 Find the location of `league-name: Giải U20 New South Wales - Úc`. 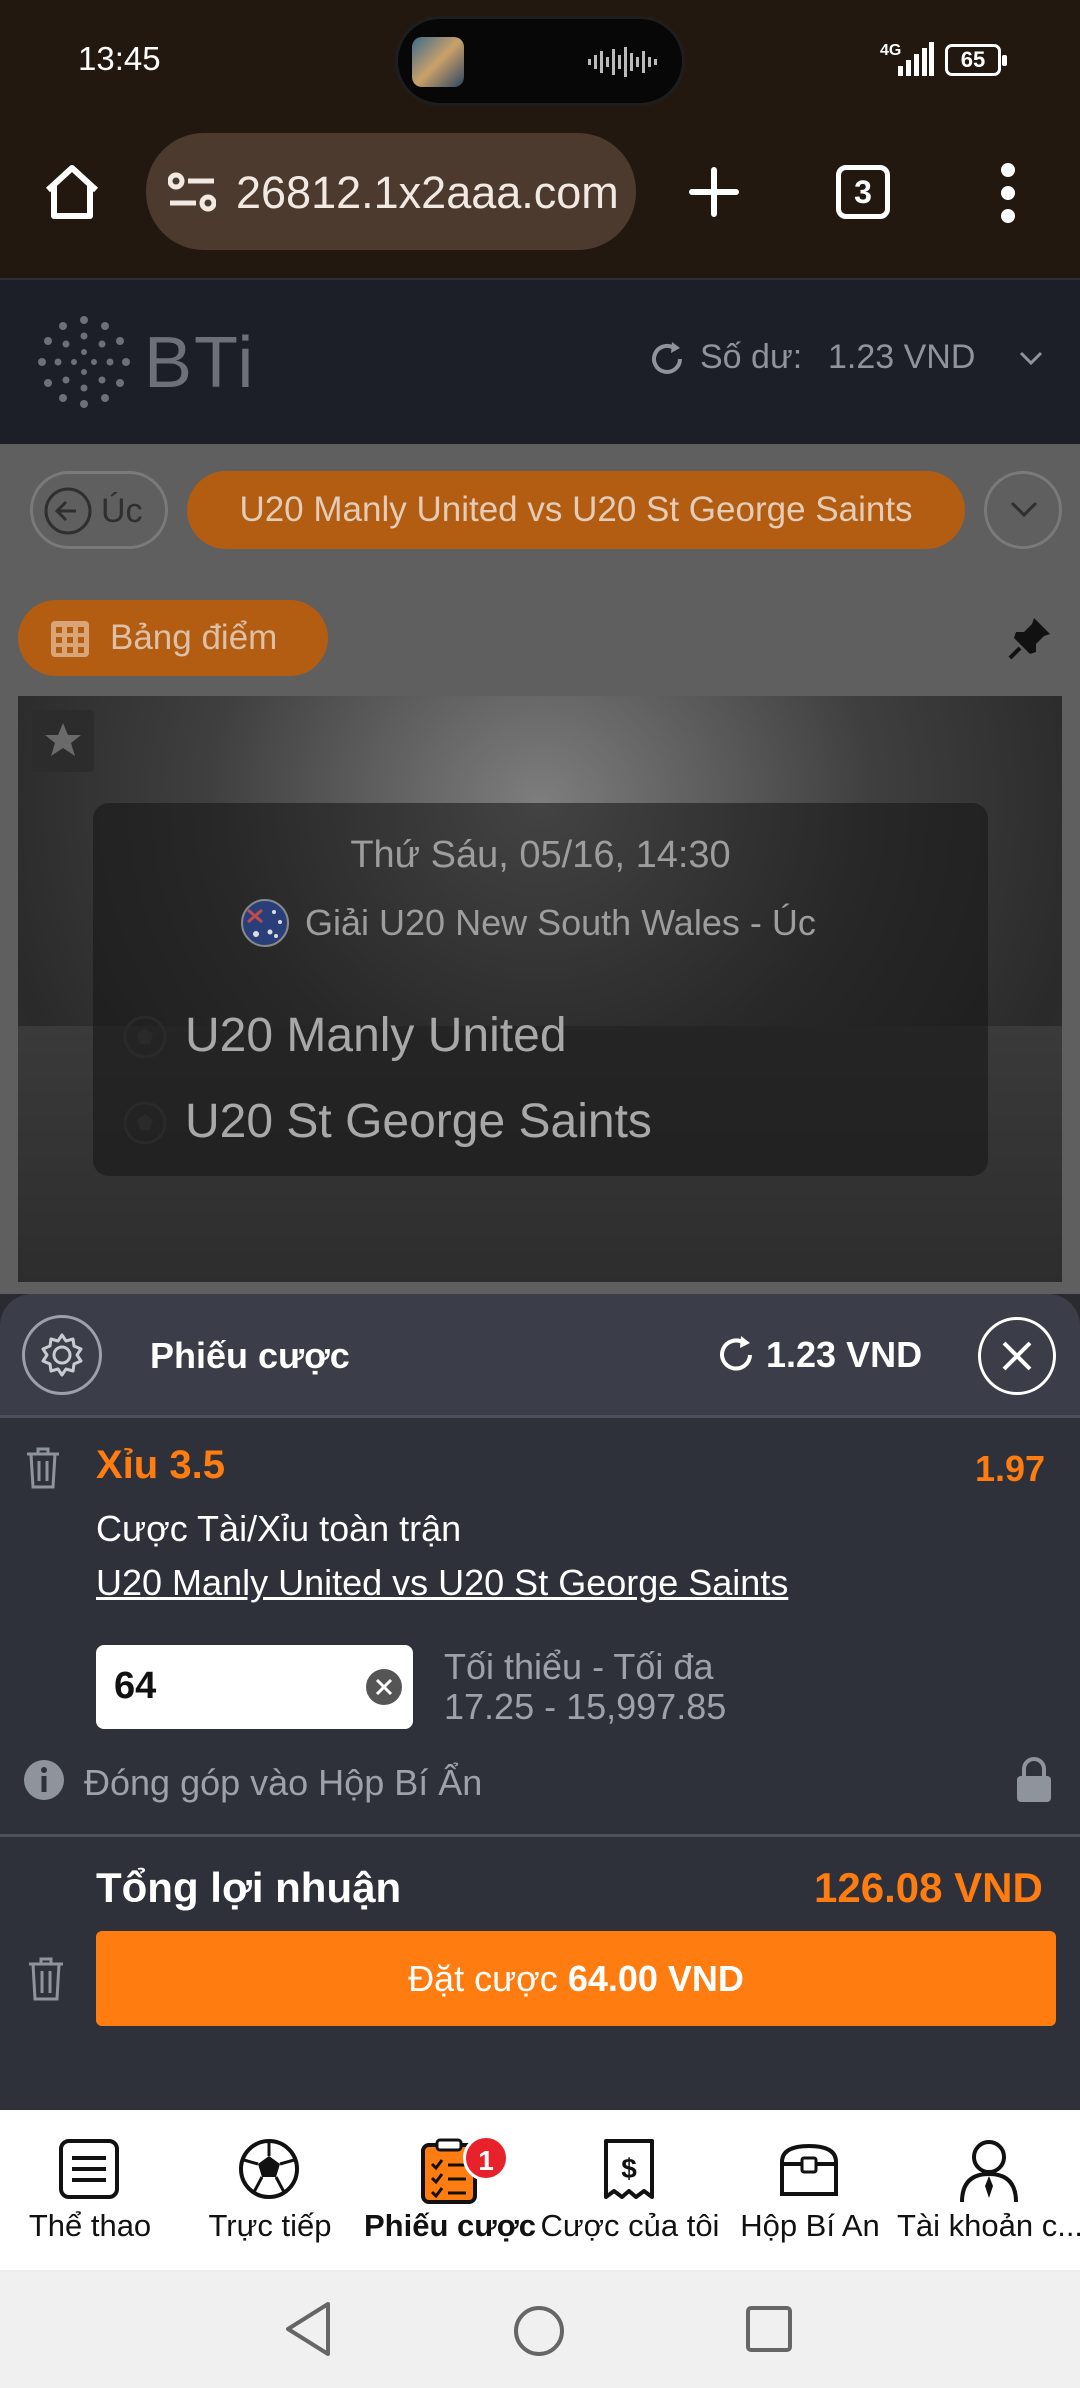

league-name: Giải U20 New South Wales - Úc is located at coordinates (560, 922).